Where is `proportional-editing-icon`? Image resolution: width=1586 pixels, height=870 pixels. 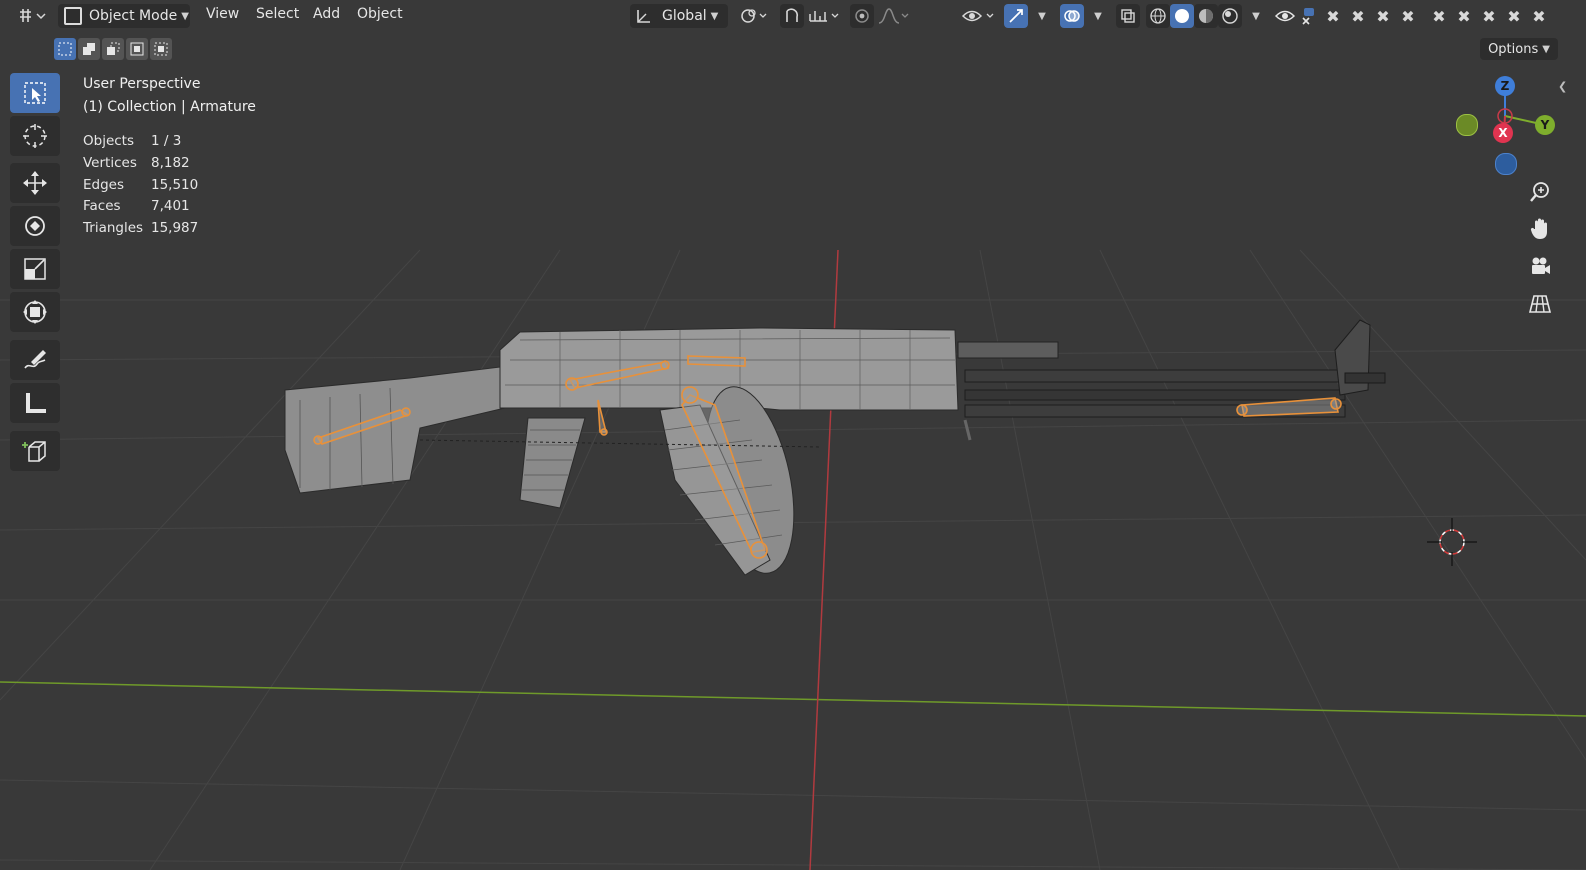
proportional-editing-icon is located at coordinates (862, 16).